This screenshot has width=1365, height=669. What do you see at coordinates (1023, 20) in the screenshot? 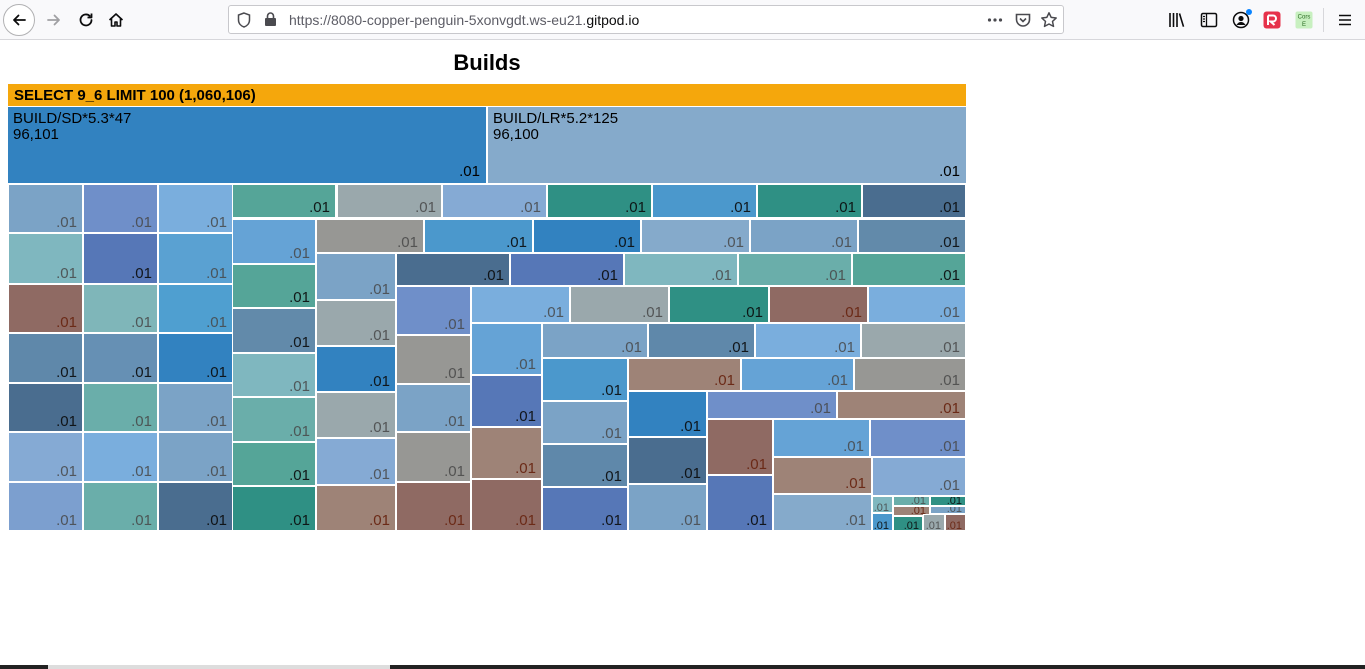
I see `pocket-icon` at bounding box center [1023, 20].